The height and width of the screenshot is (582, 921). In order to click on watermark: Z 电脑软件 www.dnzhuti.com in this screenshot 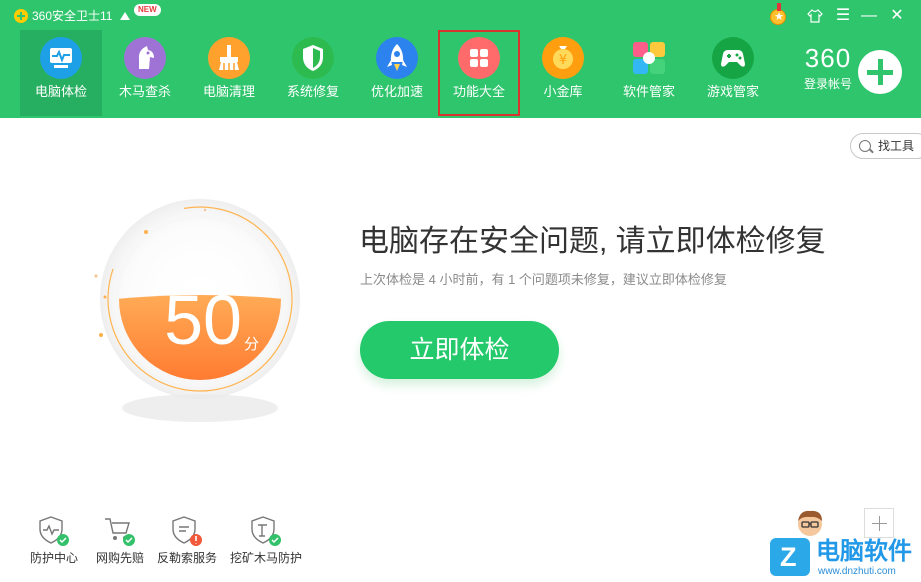, I will do `click(840, 559)`.